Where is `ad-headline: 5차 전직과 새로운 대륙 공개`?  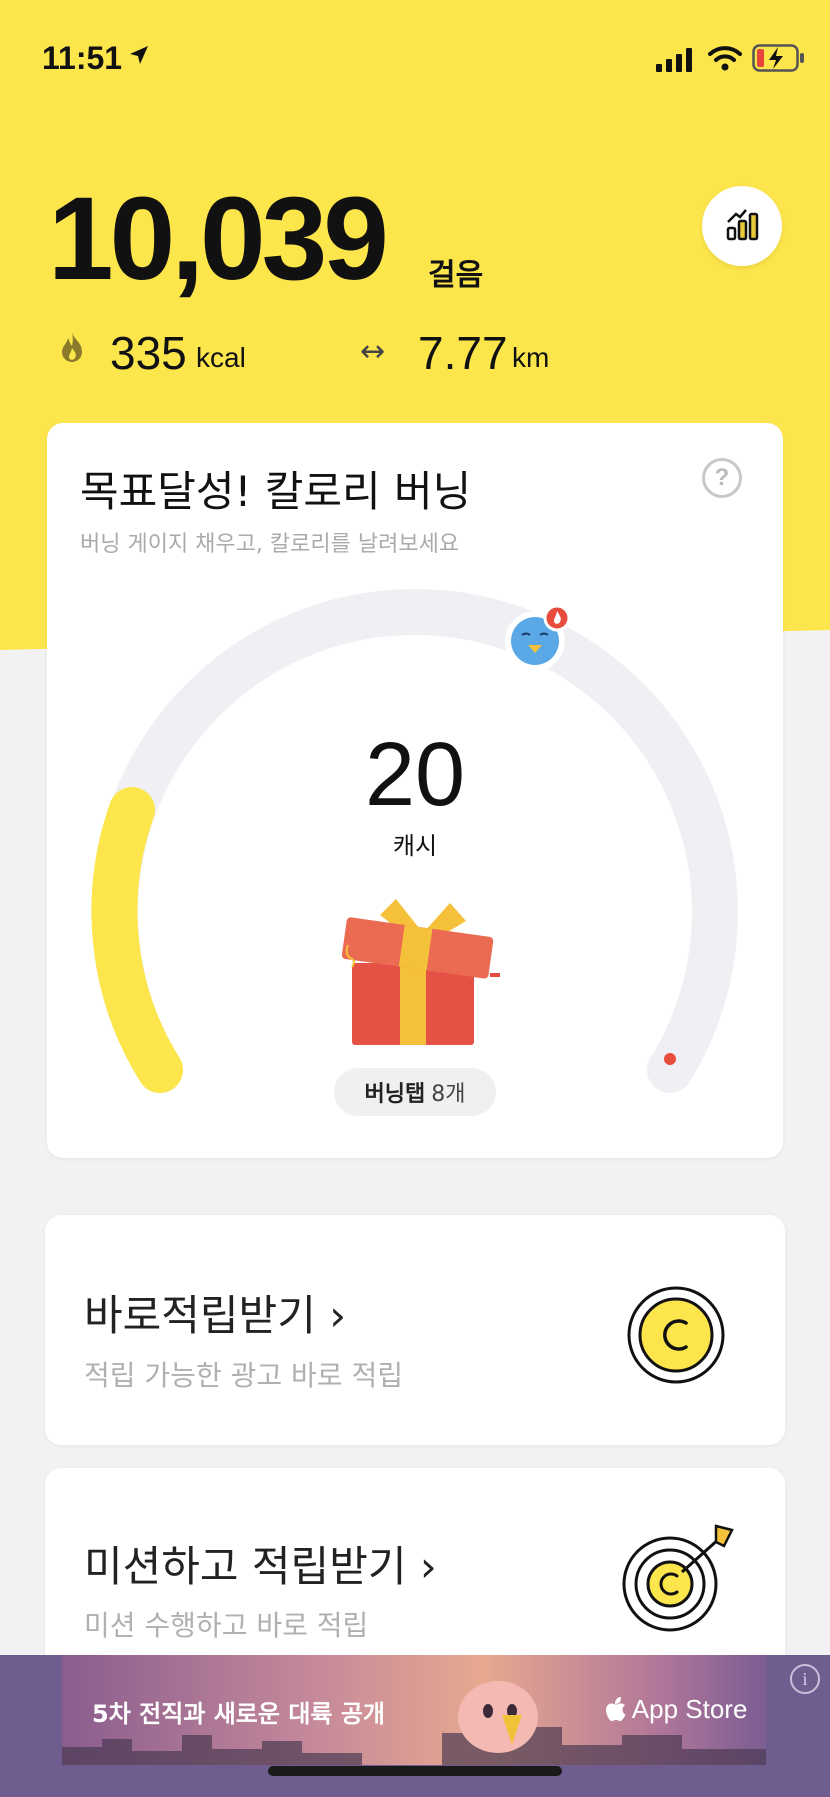
ad-headline: 5차 전직과 새로운 대륙 공개 is located at coordinates (238, 1711).